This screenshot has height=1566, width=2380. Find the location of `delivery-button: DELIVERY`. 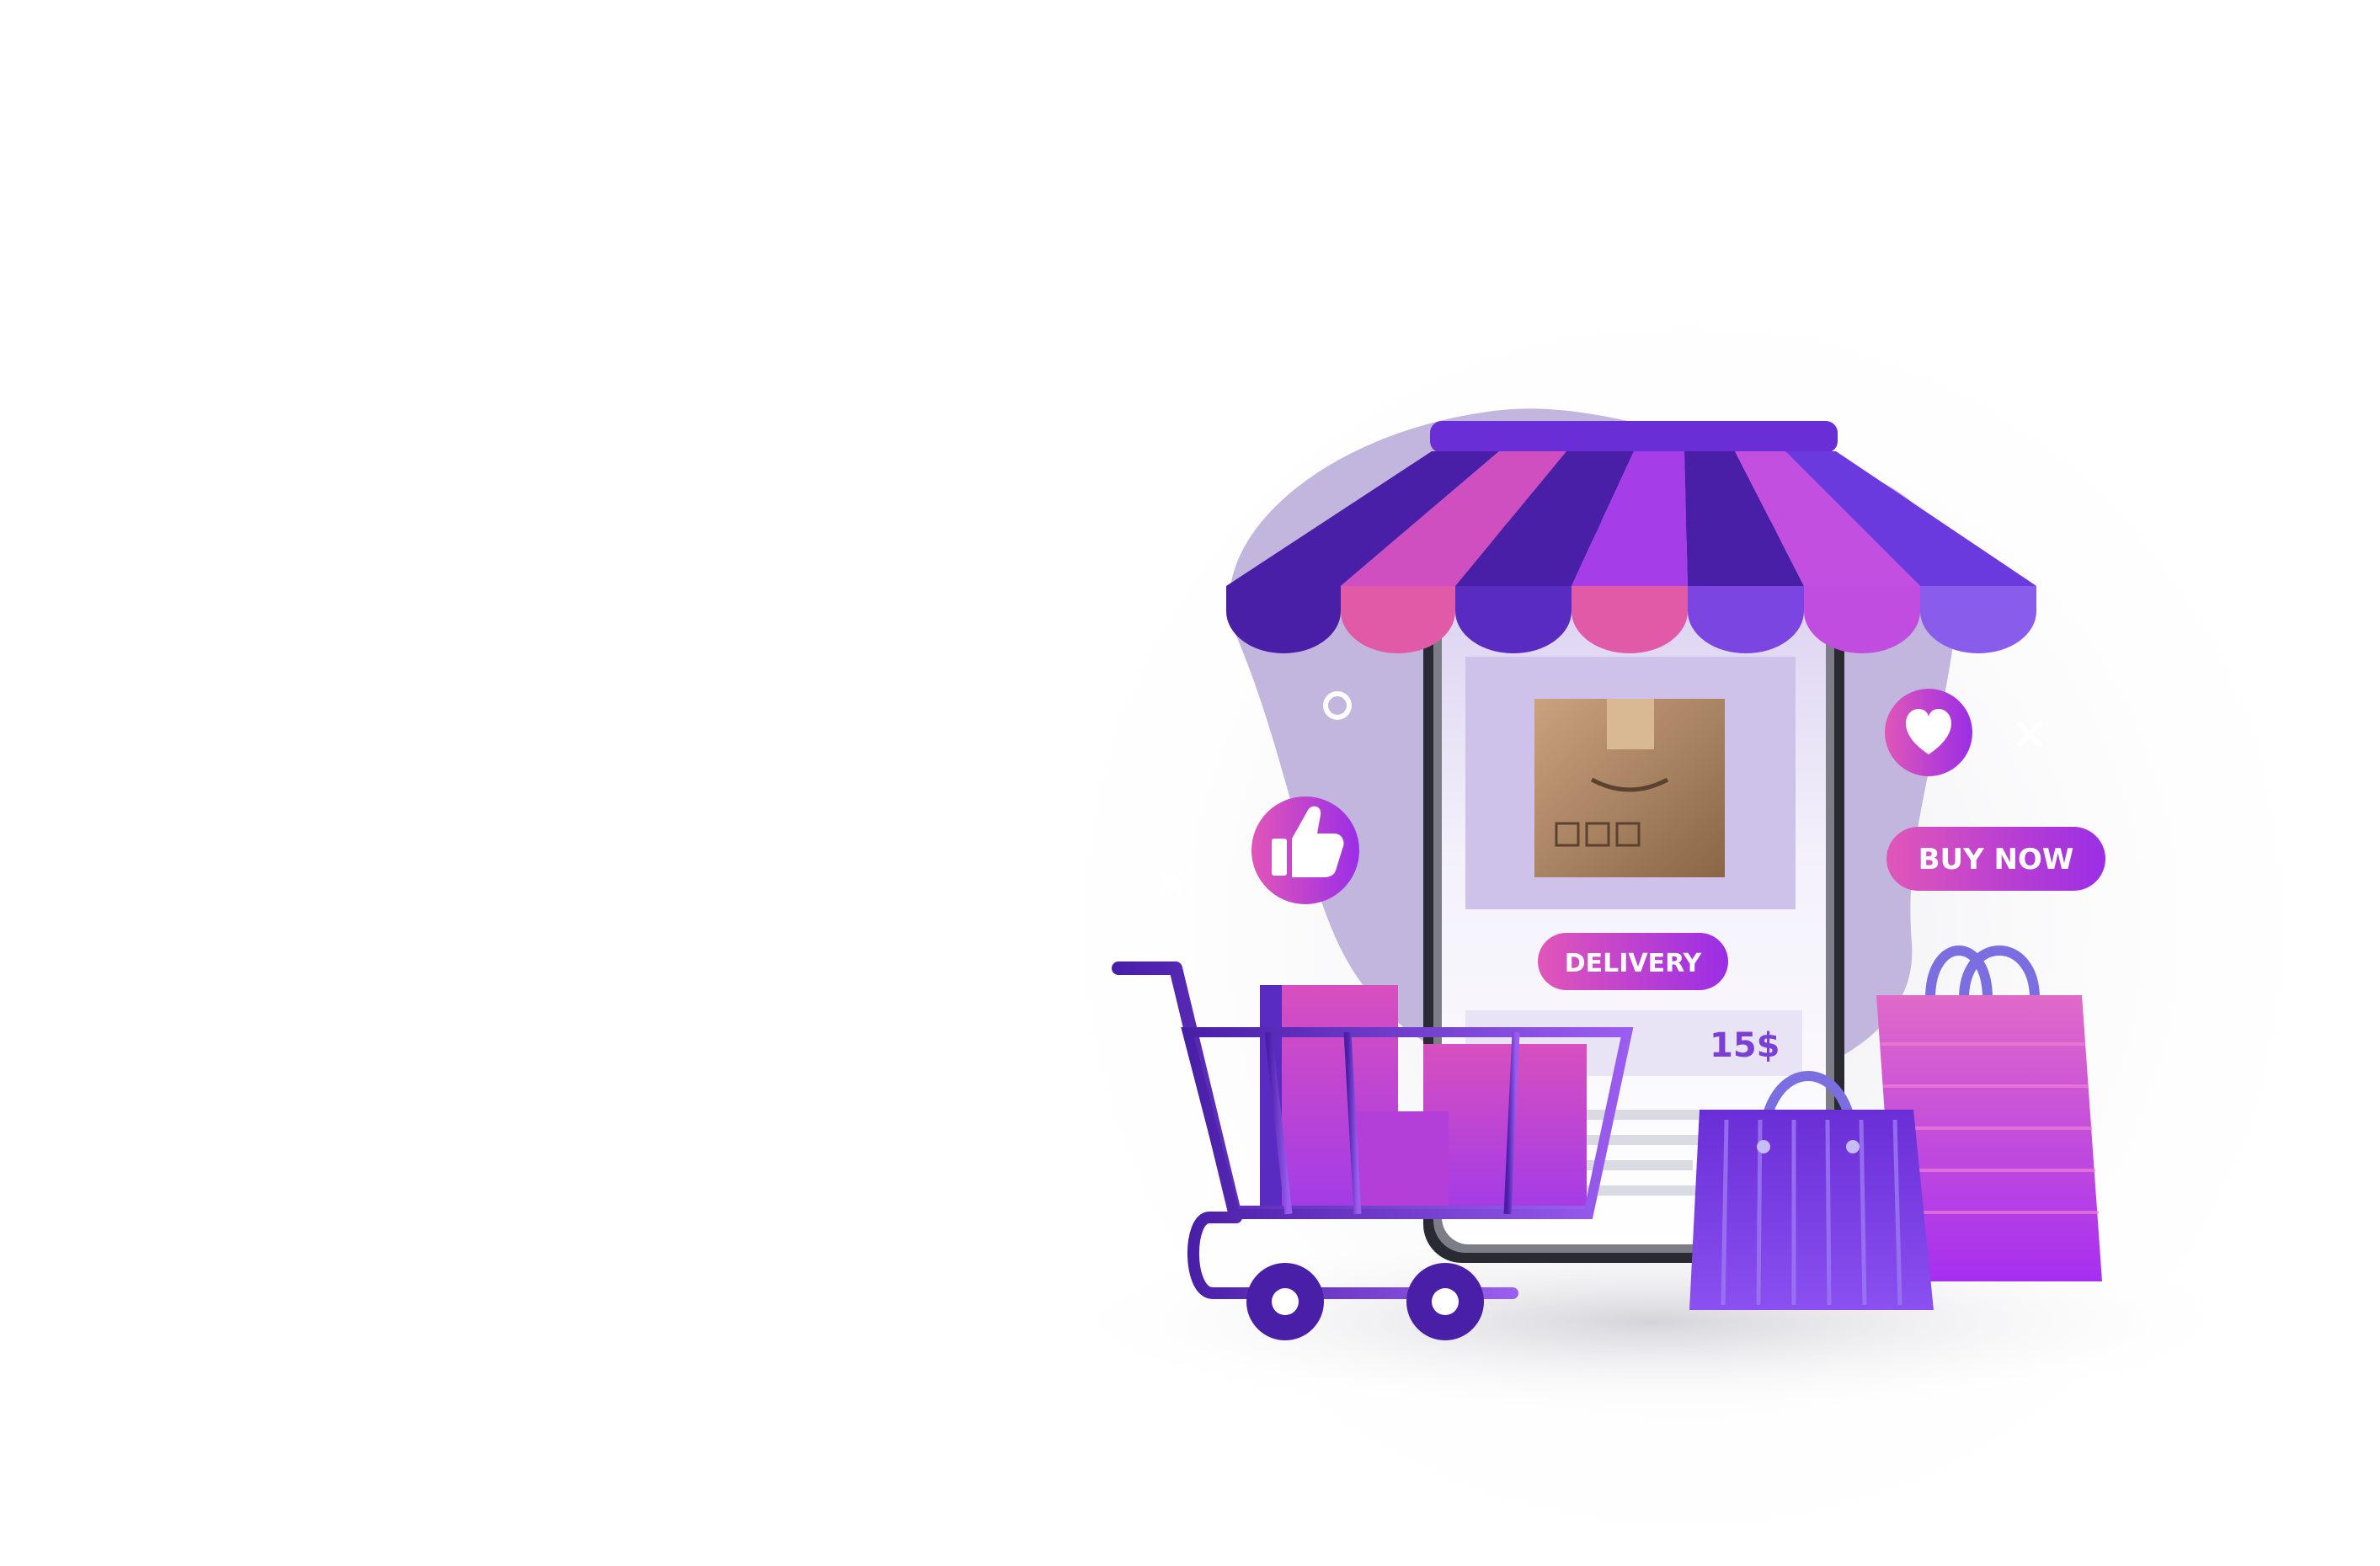

delivery-button: DELIVERY is located at coordinates (1633, 961).